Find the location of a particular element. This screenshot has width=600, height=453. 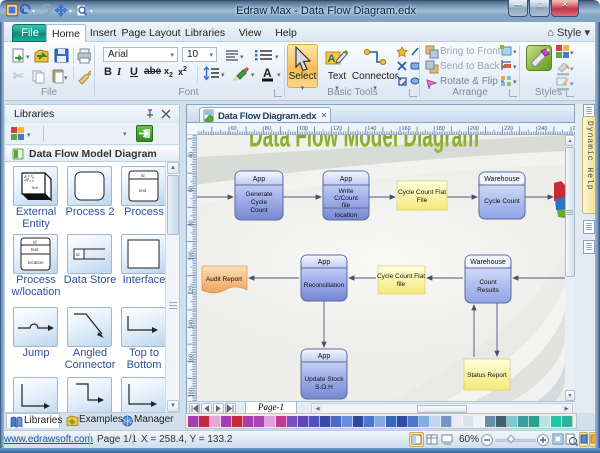

svg-text: Data Flow Model Diagram is located at coordinates (364, 144).